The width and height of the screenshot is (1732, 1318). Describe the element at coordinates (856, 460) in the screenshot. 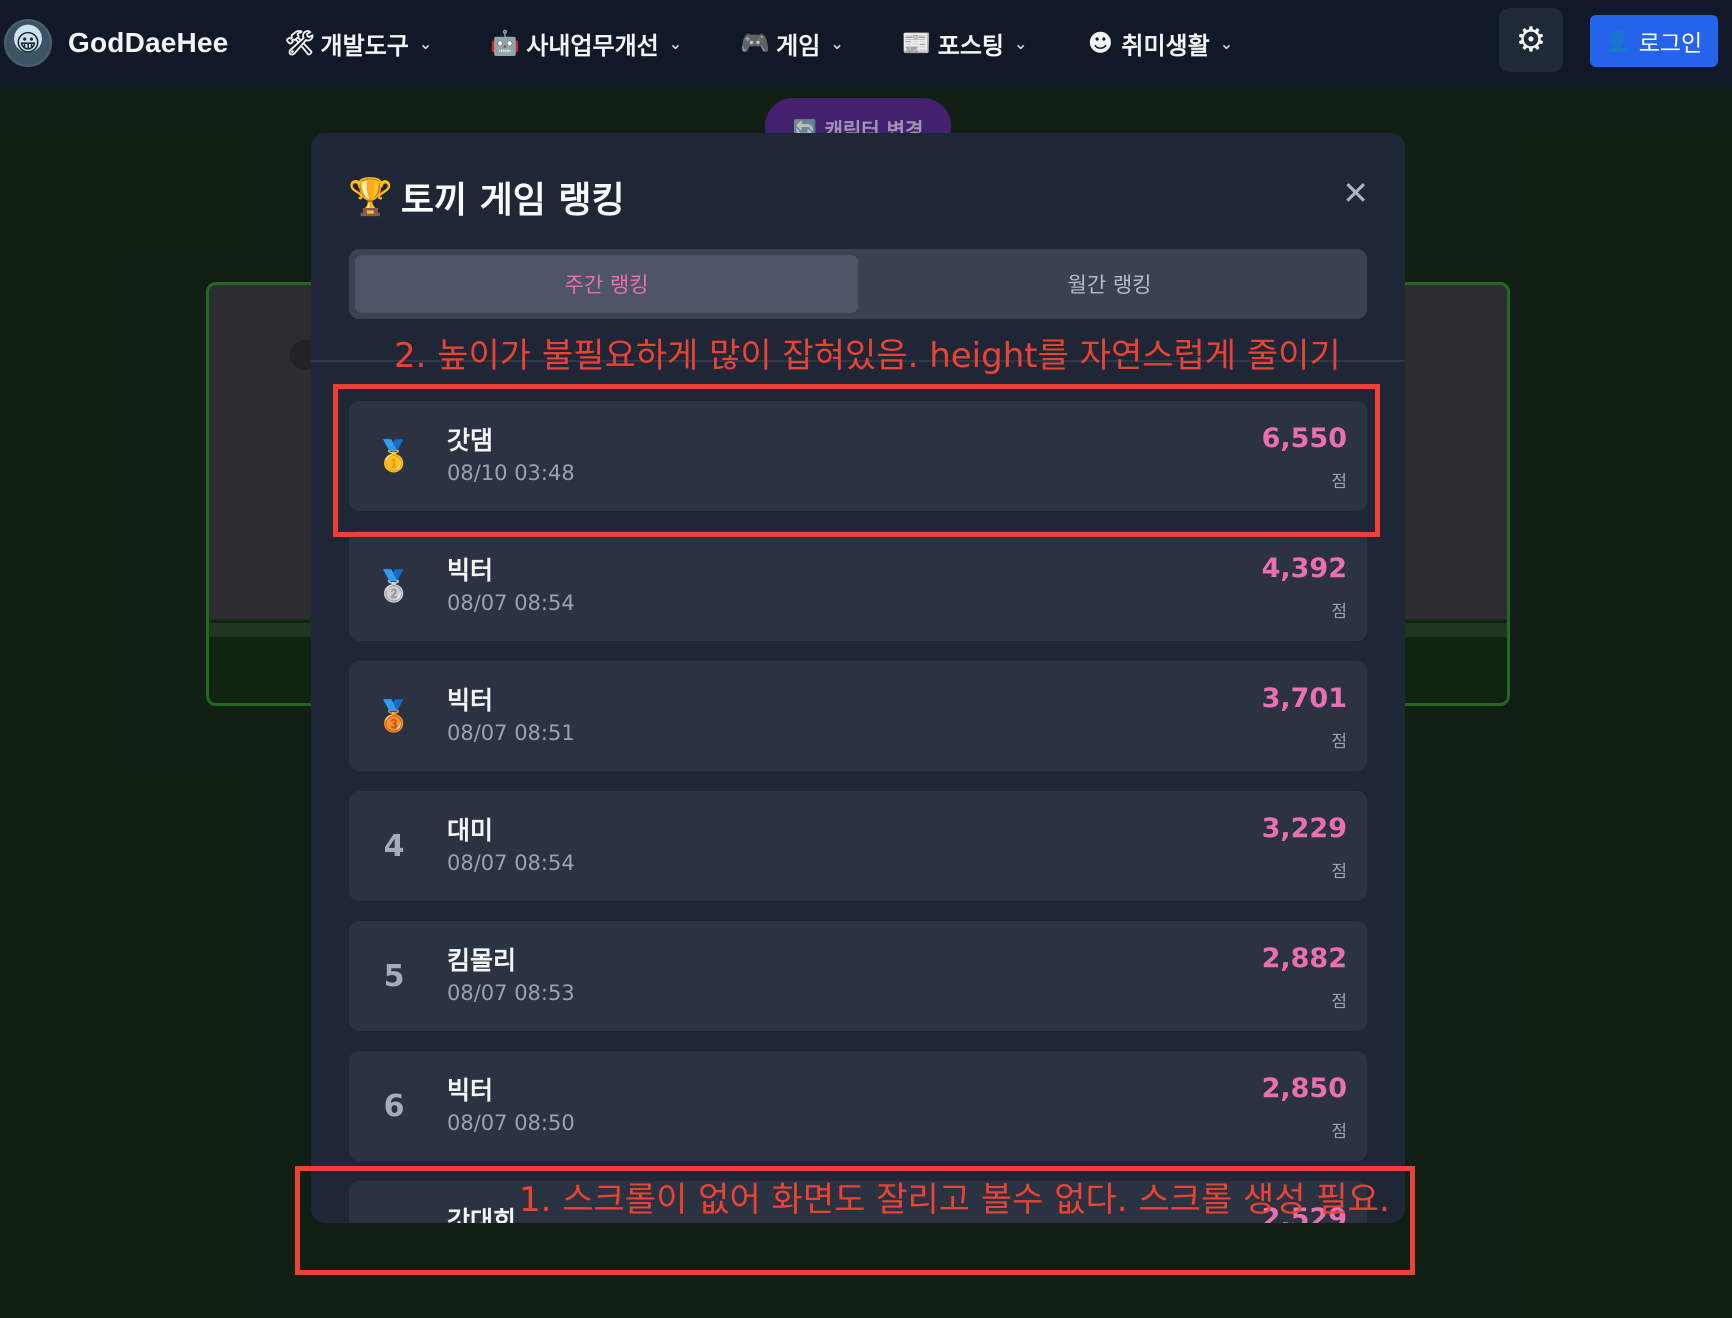

I see `annotation-box-first-row` at that location.